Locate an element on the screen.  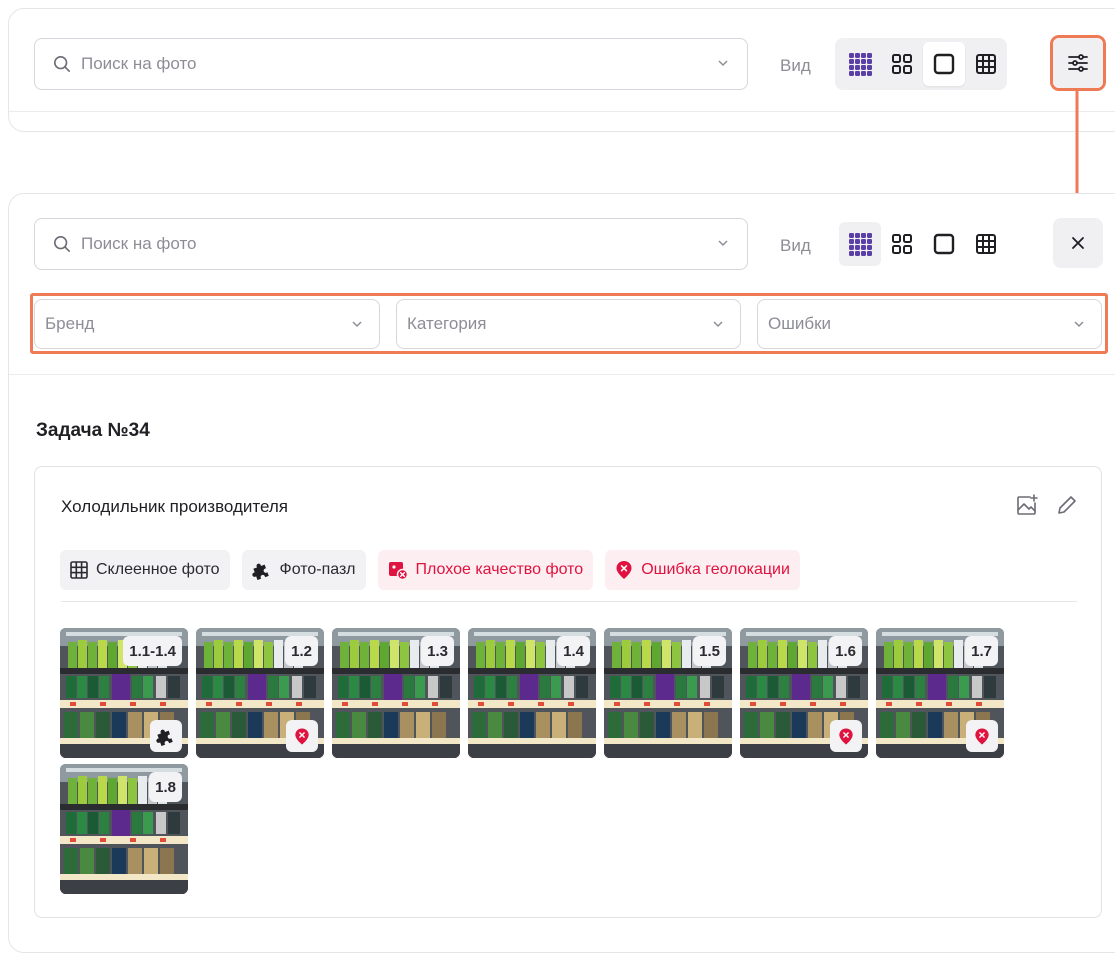
tag-label: Склеенное фото is located at coordinates (158, 569).